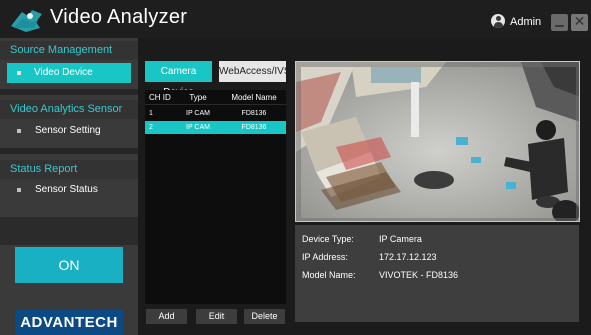 The image size is (591, 335). I want to click on model-name-value: VIVOTEK - FD8136, so click(419, 275).